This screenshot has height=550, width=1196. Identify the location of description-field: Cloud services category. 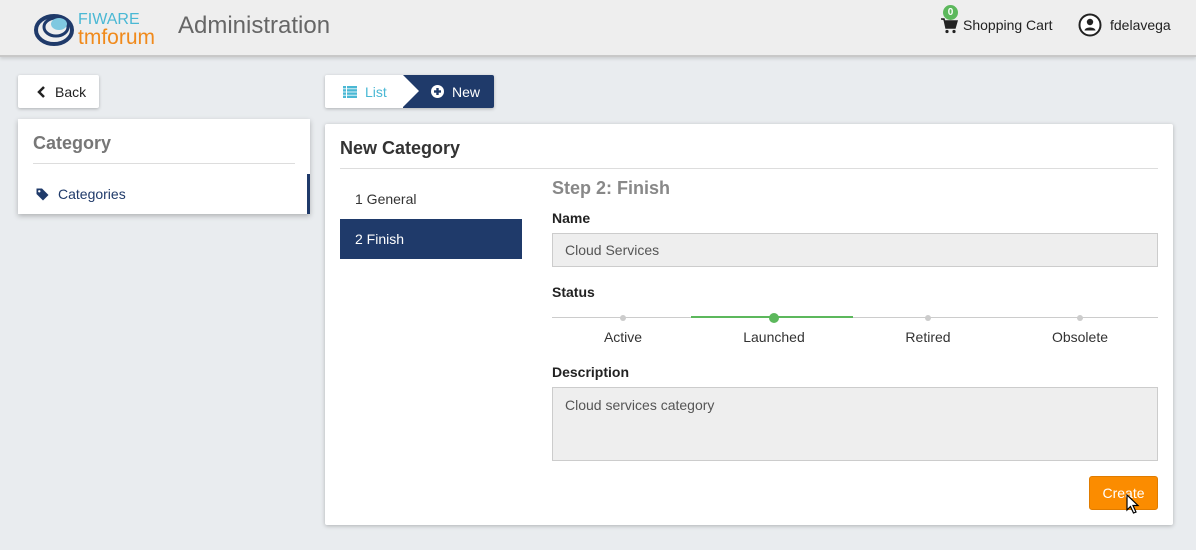
(855, 424).